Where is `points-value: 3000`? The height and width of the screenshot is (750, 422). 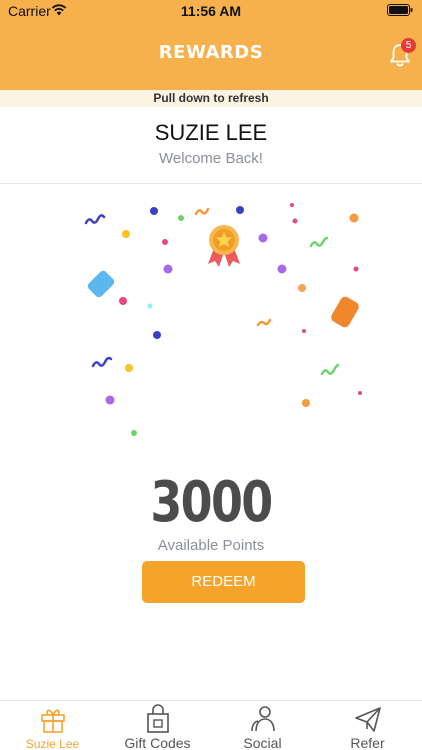 points-value: 3000 is located at coordinates (211, 502).